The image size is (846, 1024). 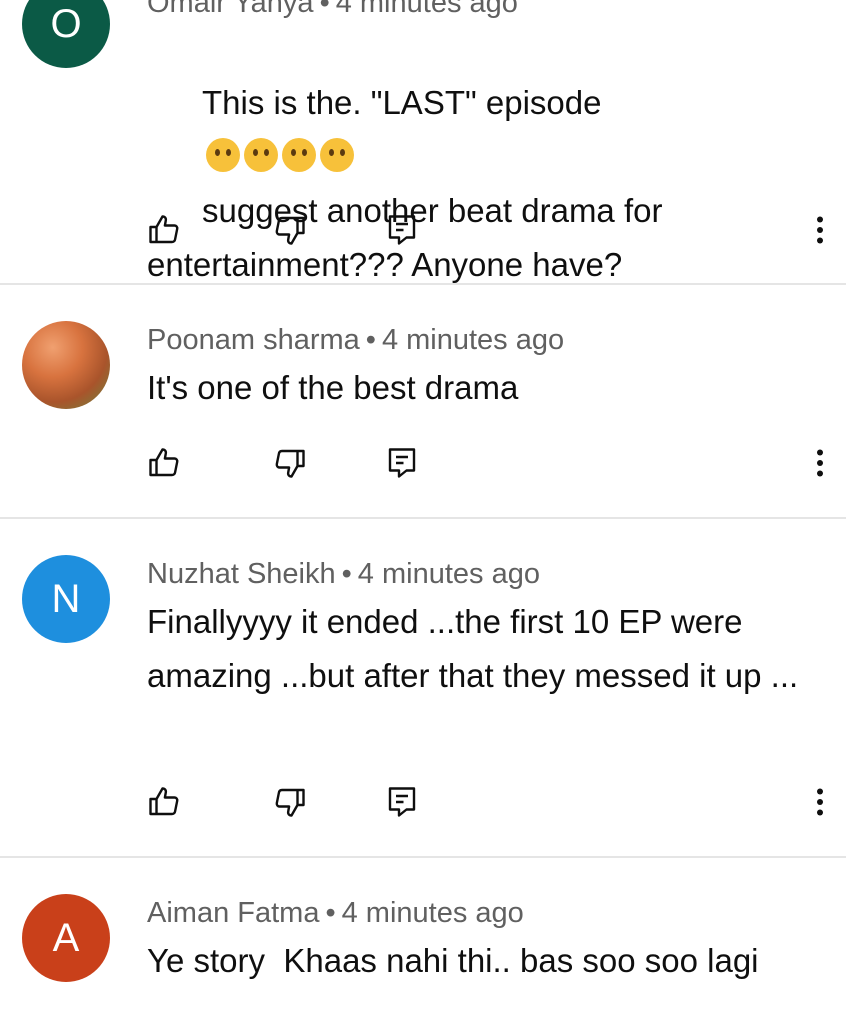 What do you see at coordinates (241, 574) in the screenshot?
I see `comment-author: Nuzhat Sheikh` at bounding box center [241, 574].